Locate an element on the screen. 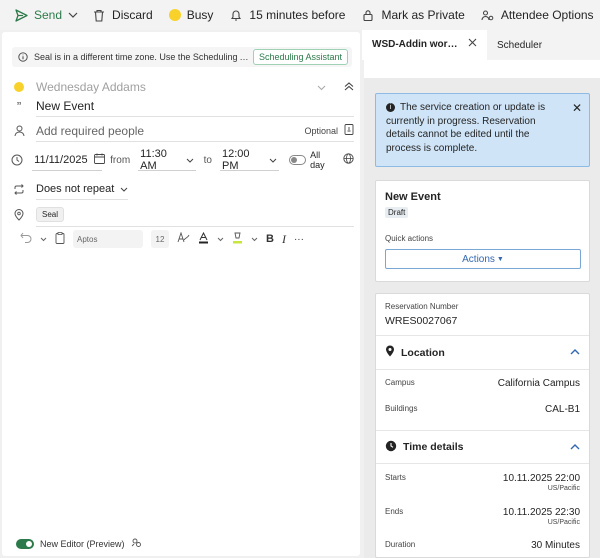  time-details-section-header: Time details is located at coordinates (482, 447).